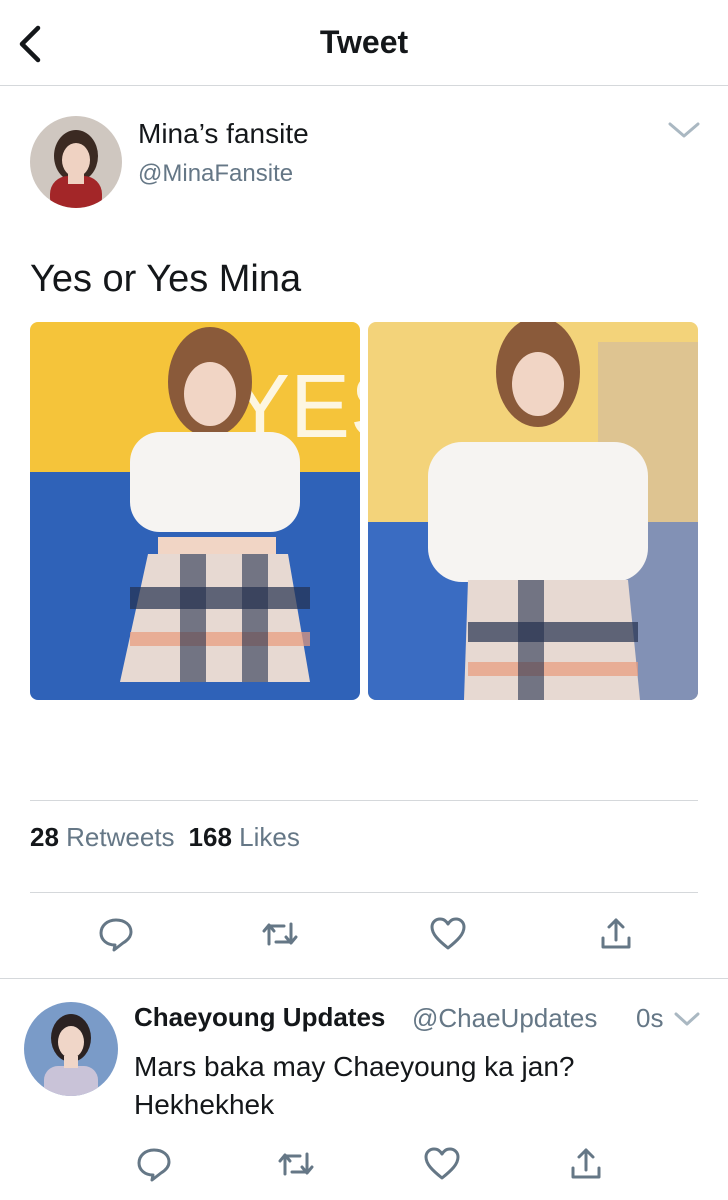 The height and width of the screenshot is (1200, 728). What do you see at coordinates (259, 1017) in the screenshot?
I see `reply-author-name: Chaeyoung Updates` at bounding box center [259, 1017].